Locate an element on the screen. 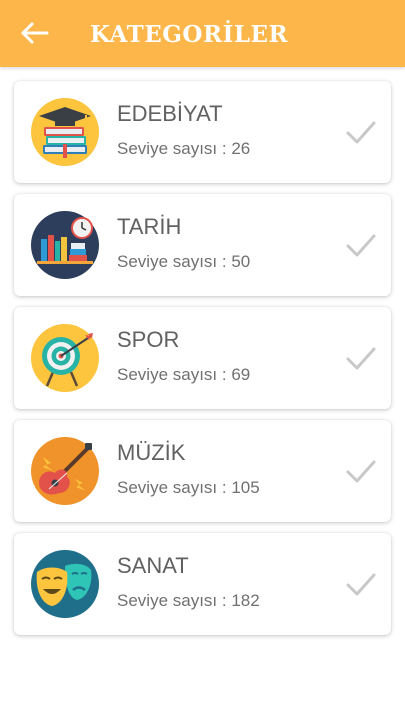  back-button is located at coordinates (35, 33).